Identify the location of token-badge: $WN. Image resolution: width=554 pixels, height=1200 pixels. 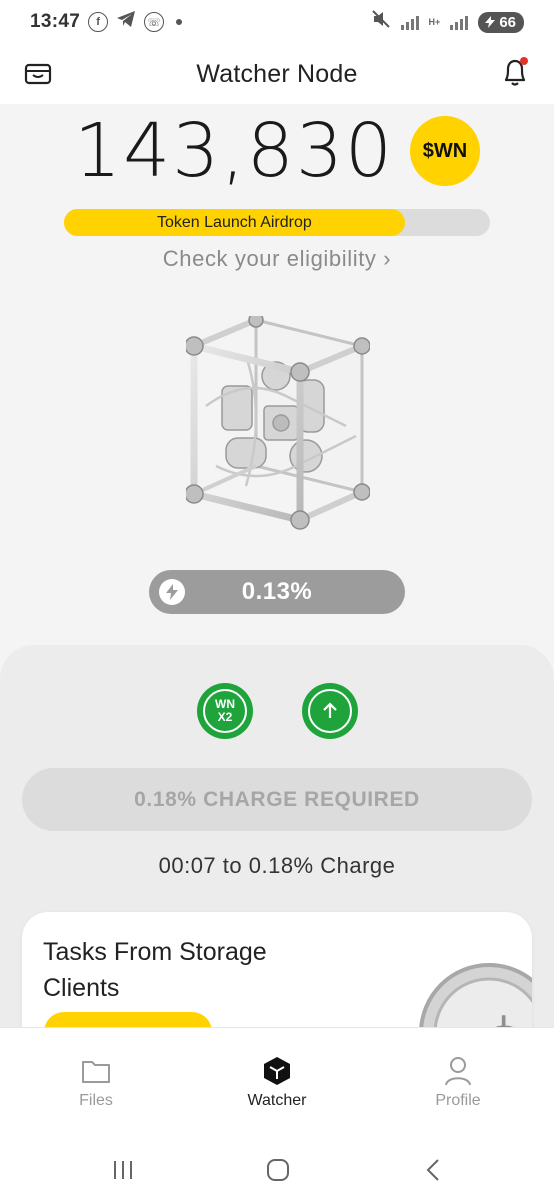
(445, 151).